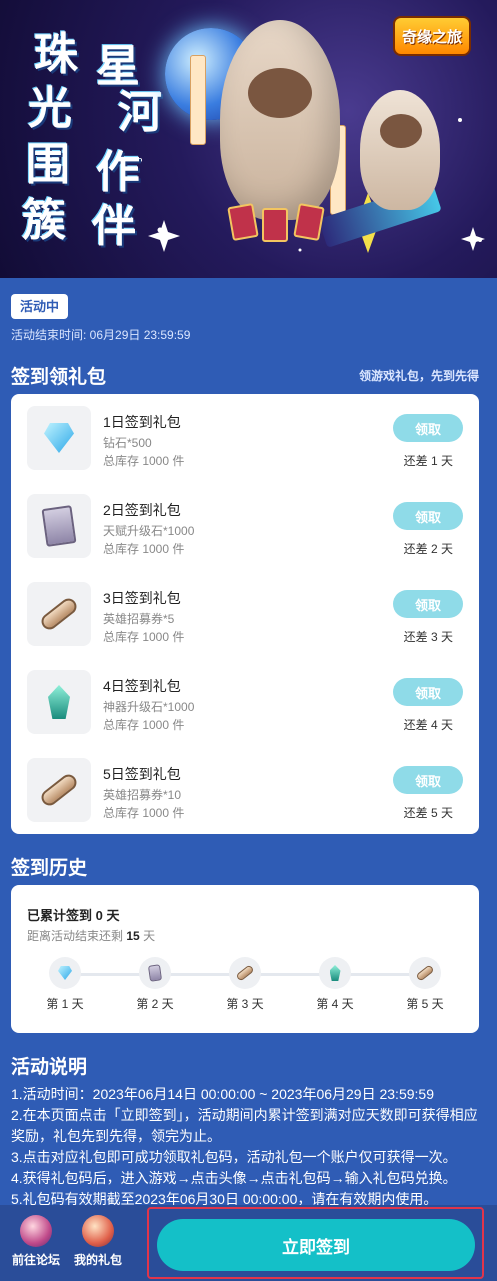  I want to click on signin-history-title: 签到历史, so click(49, 868).